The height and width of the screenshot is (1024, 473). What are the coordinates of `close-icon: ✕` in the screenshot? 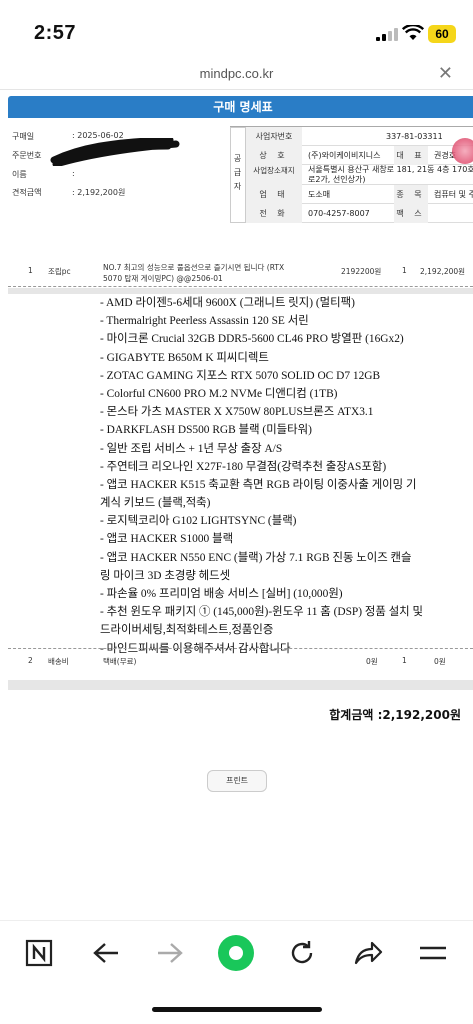 It's located at (445, 73).